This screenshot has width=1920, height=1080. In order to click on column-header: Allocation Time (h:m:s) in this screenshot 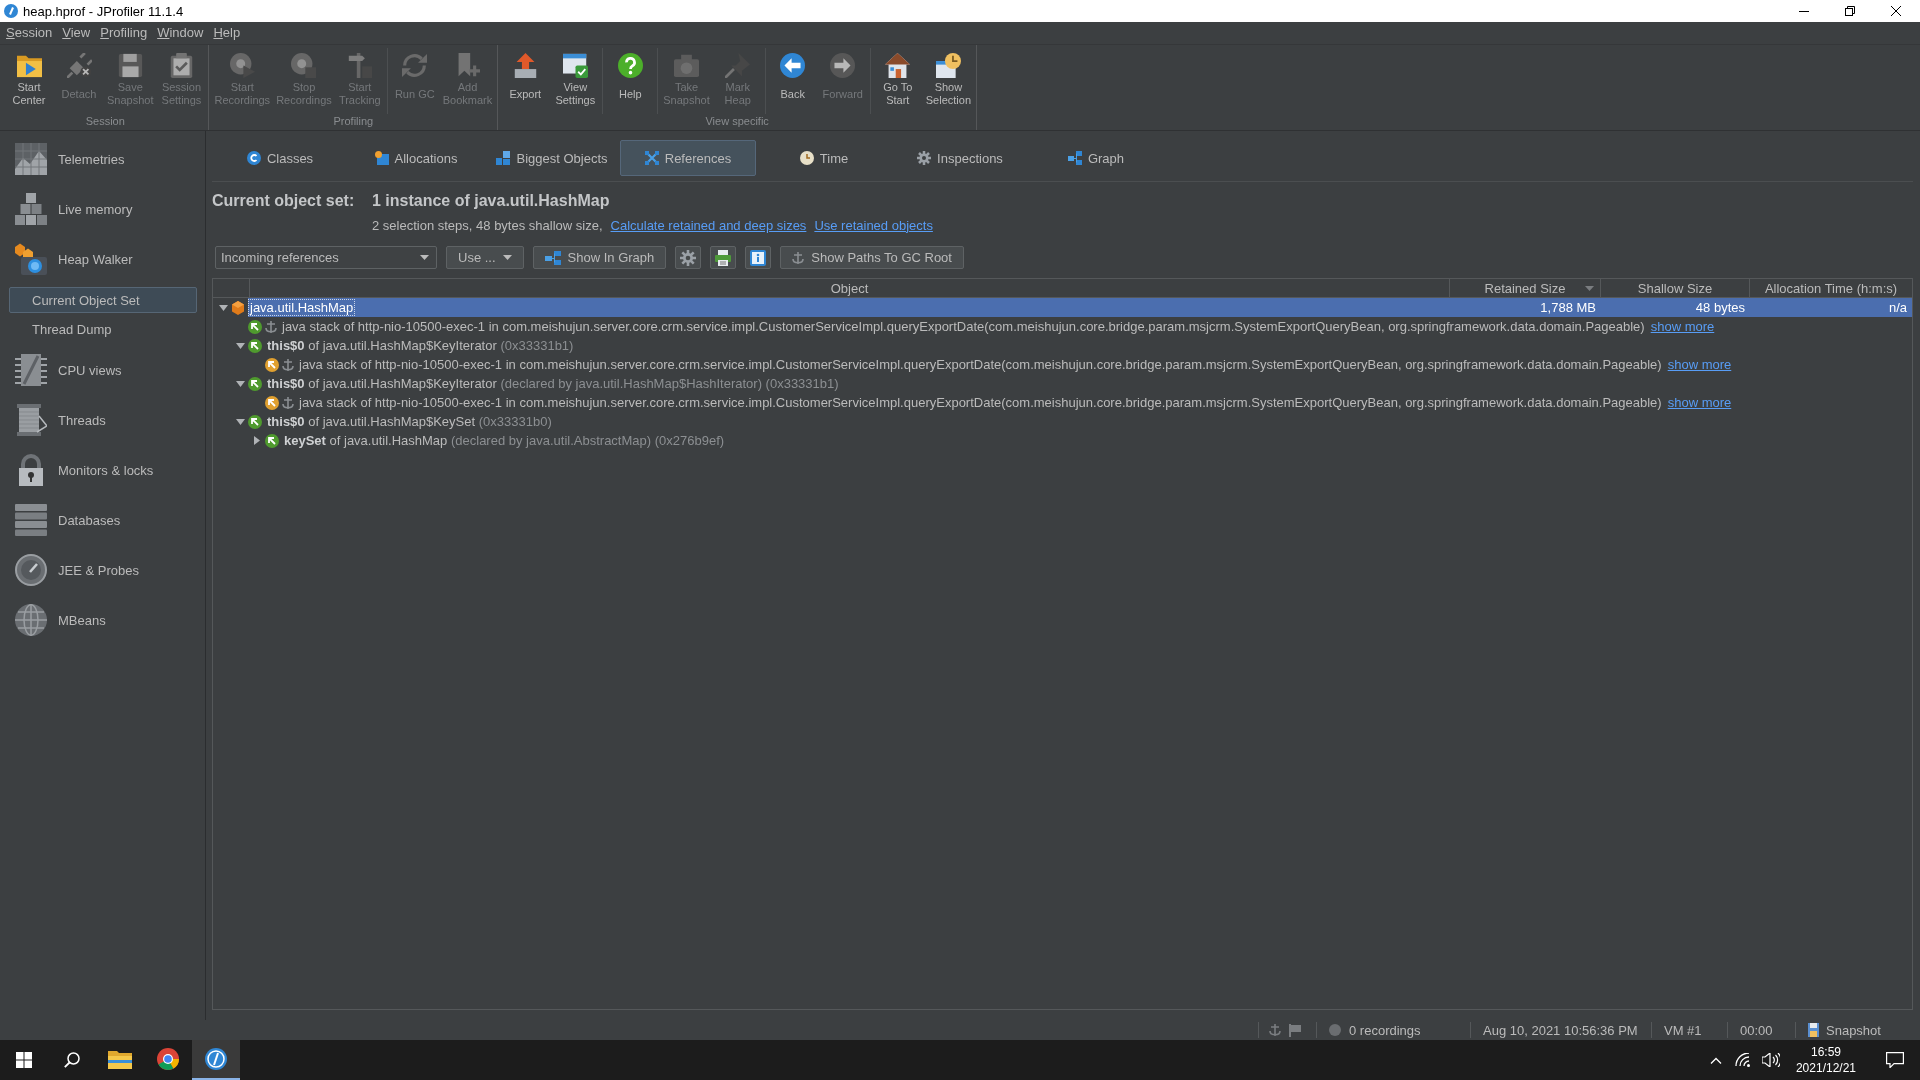, I will do `click(1831, 288)`.